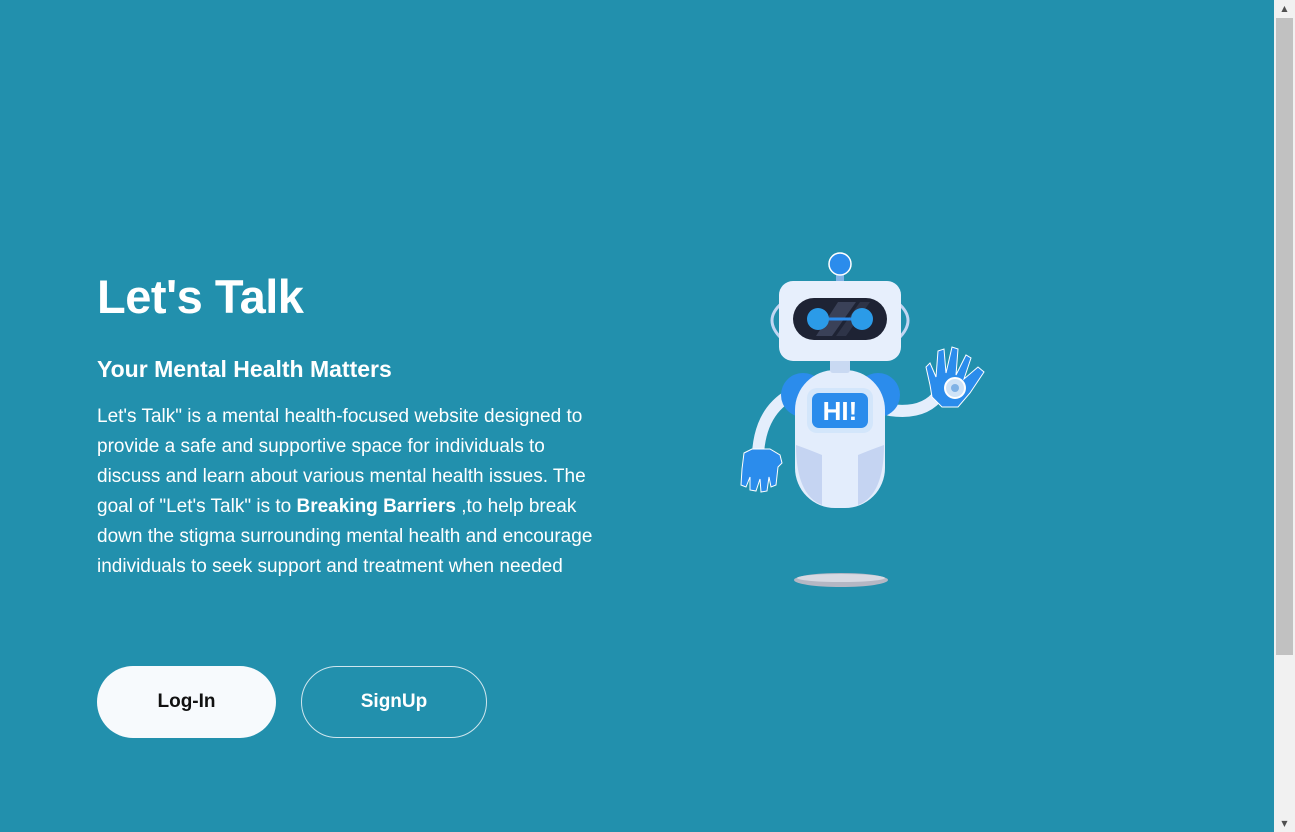 The height and width of the screenshot is (832, 1295). I want to click on scroll-up-arrow-icon: ▲, so click(1284, 8).